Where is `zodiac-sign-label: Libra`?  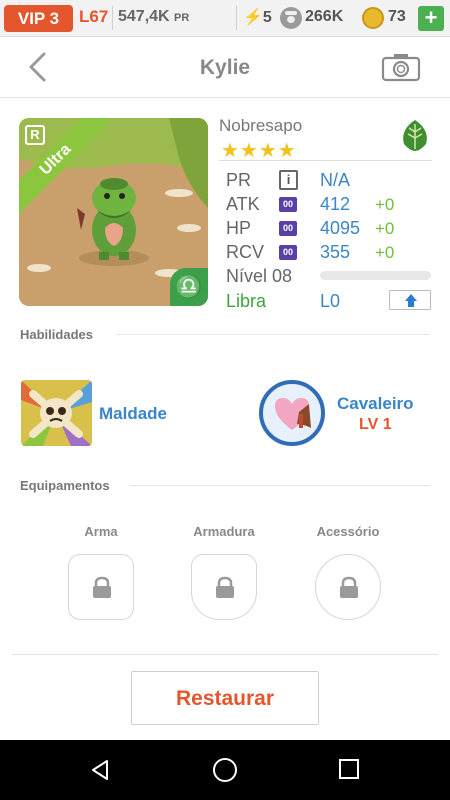
zodiac-sign-label: Libra is located at coordinates (246, 301).